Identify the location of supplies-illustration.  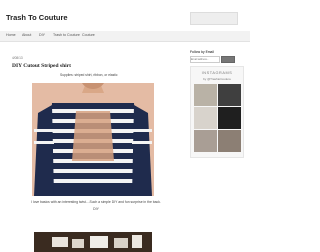
(93, 242).